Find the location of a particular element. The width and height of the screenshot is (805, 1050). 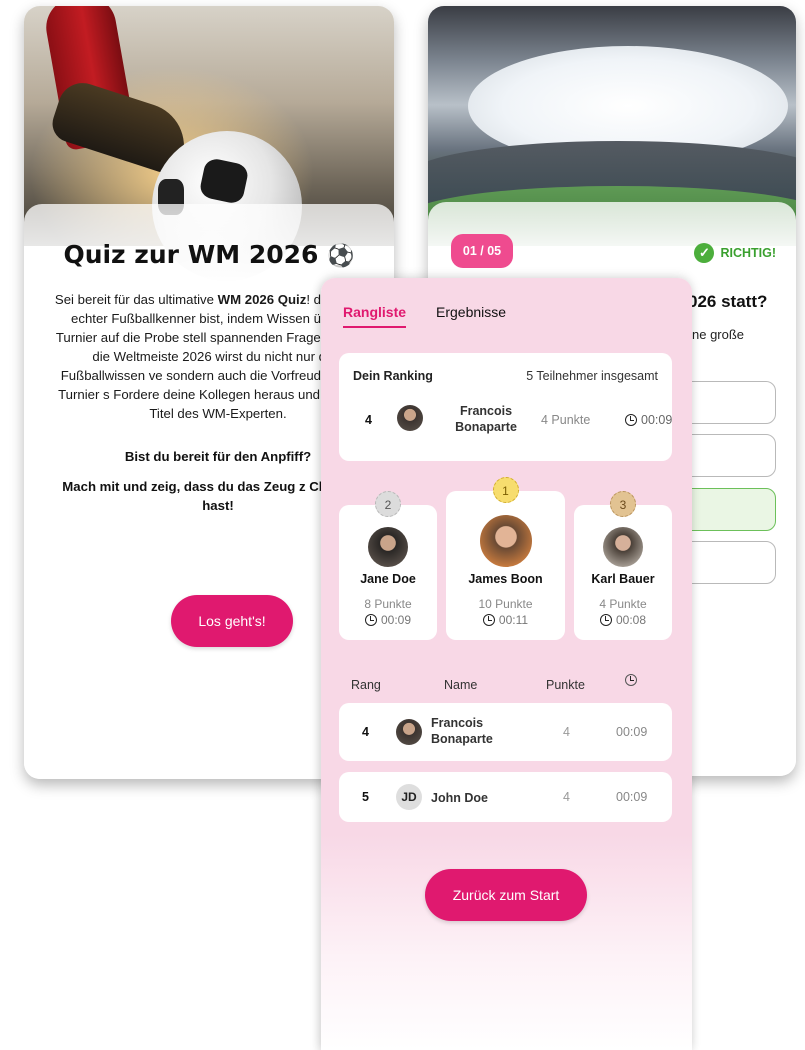

podium-points: 10 Punkte is located at coordinates (505, 604).